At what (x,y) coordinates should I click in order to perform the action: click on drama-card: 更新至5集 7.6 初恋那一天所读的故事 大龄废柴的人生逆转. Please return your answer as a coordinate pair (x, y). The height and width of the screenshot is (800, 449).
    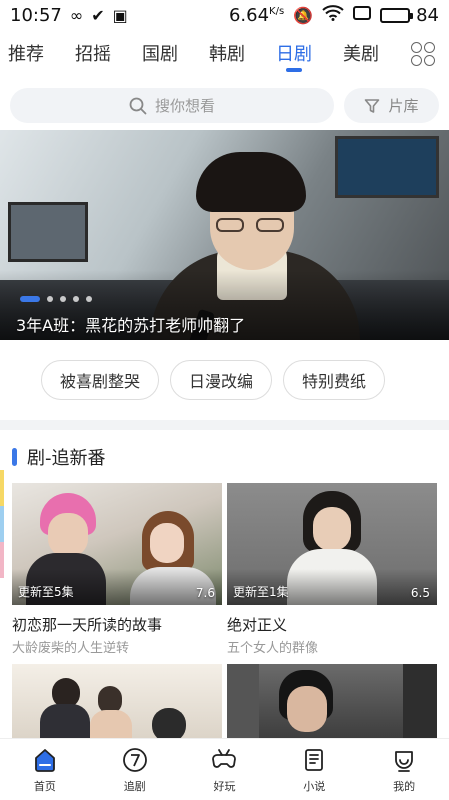
    Looking at the image, I should click on (117, 569).